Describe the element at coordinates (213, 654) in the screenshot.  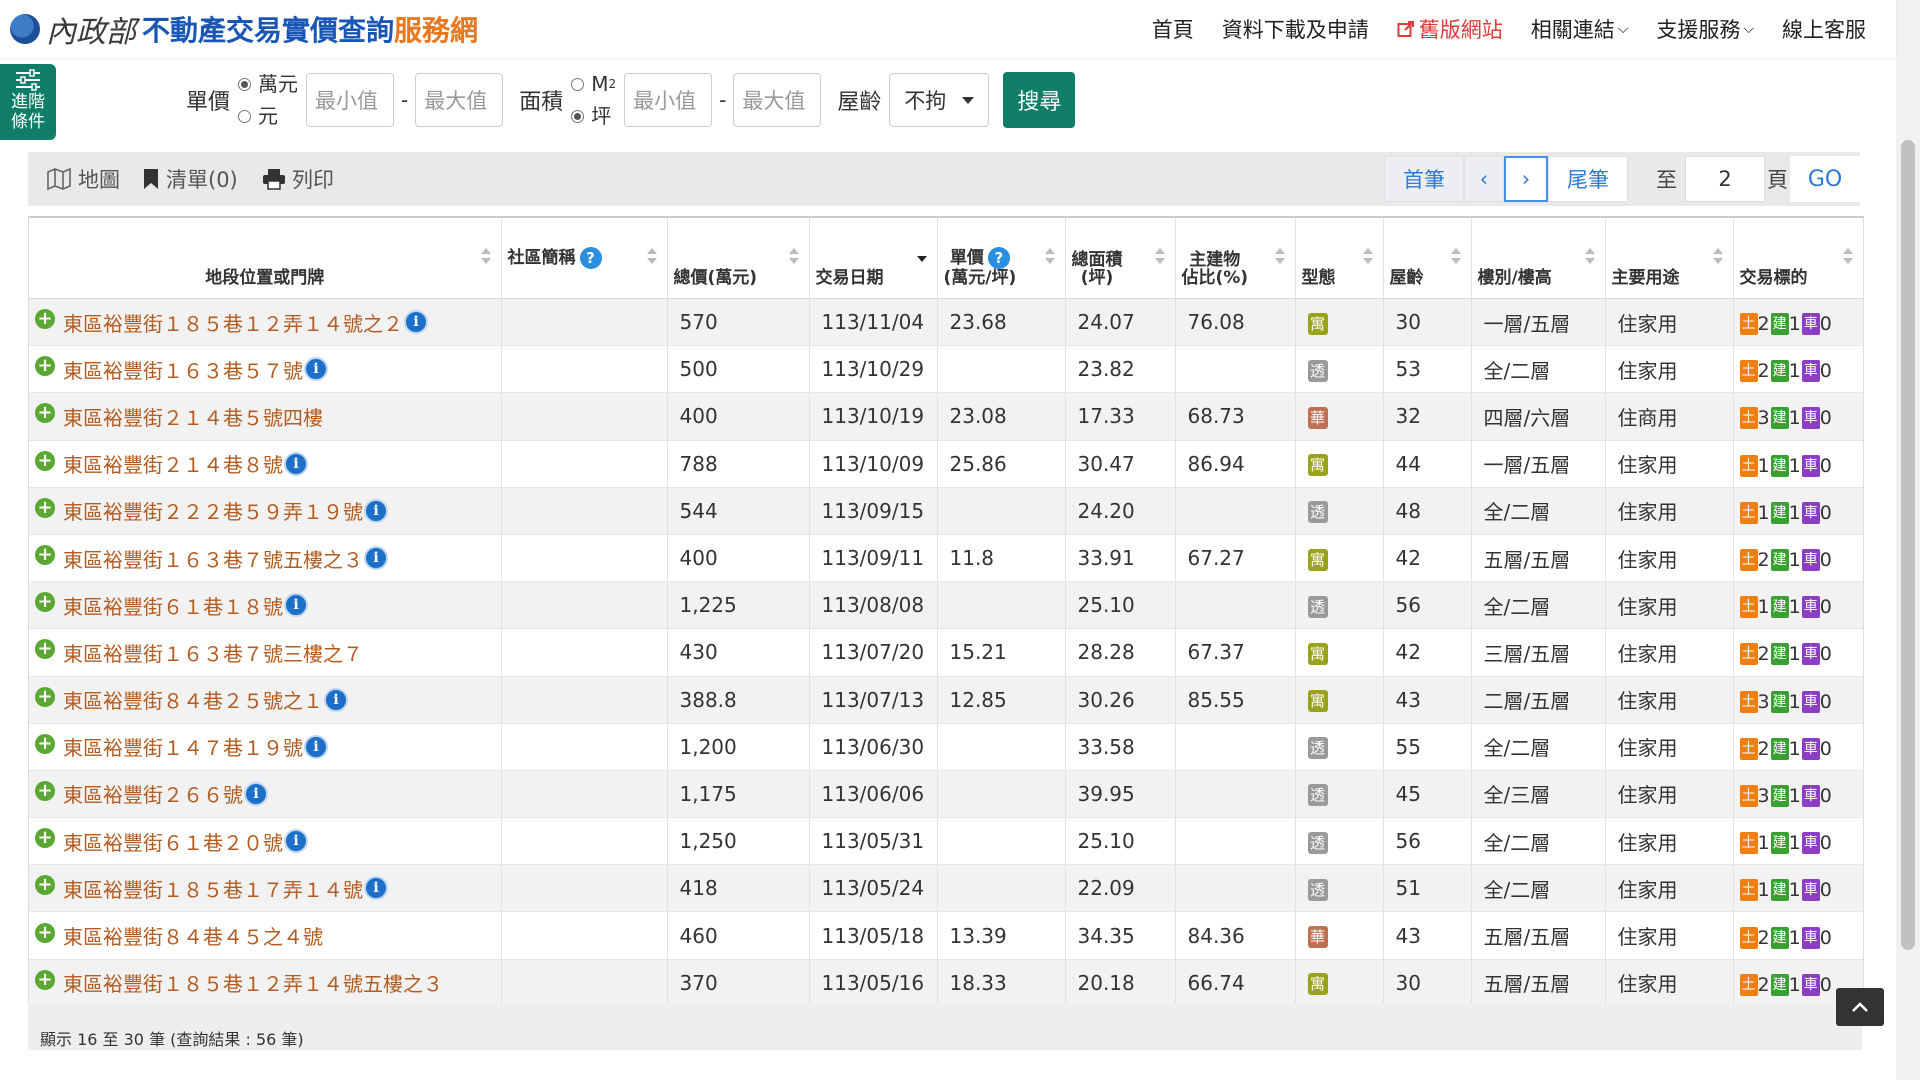
I see `address-link: 東區裕豐街１６３巷７號三樓之７` at that location.